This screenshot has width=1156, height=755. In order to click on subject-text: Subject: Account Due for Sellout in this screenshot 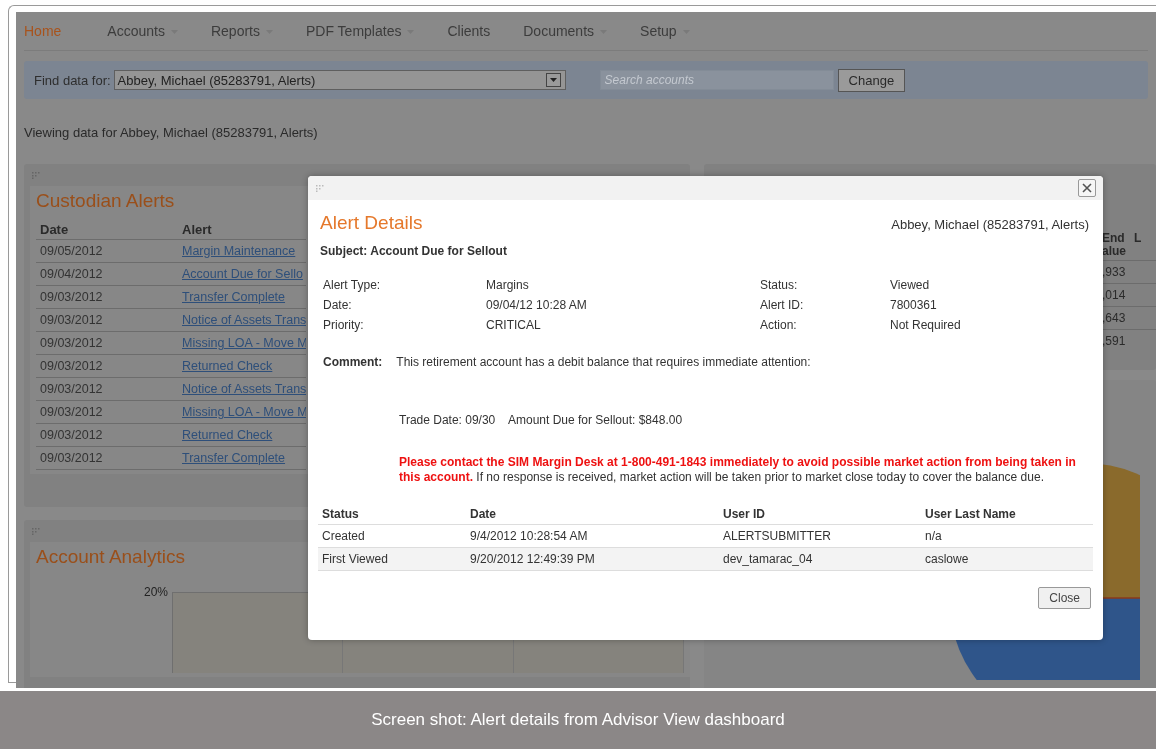, I will do `click(414, 251)`.